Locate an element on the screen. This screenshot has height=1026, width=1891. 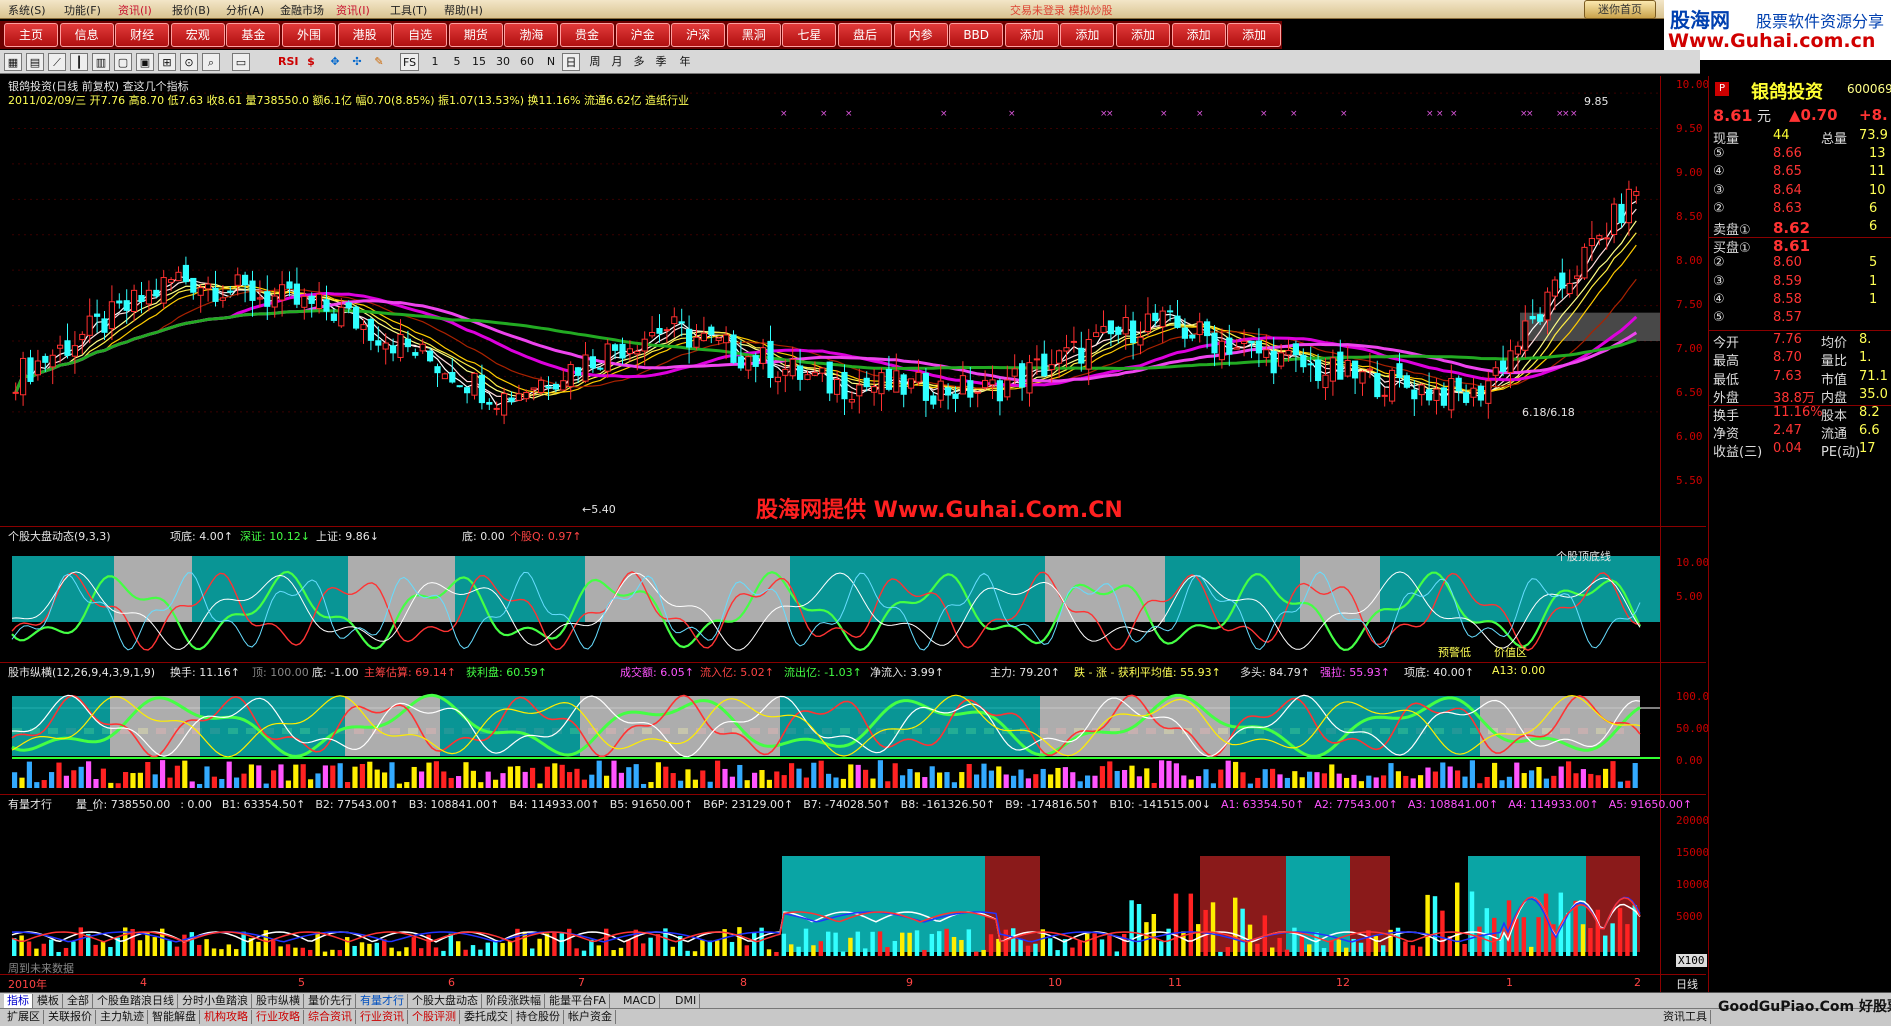
nav-tab: 信息 is located at coordinates (86, 35).